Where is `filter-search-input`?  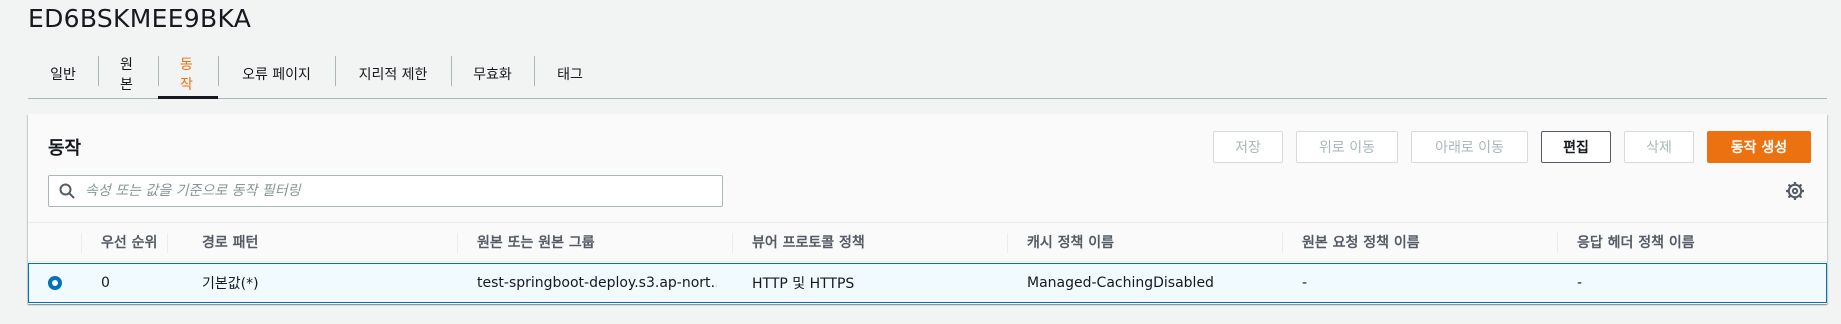
filter-search-input is located at coordinates (402, 191).